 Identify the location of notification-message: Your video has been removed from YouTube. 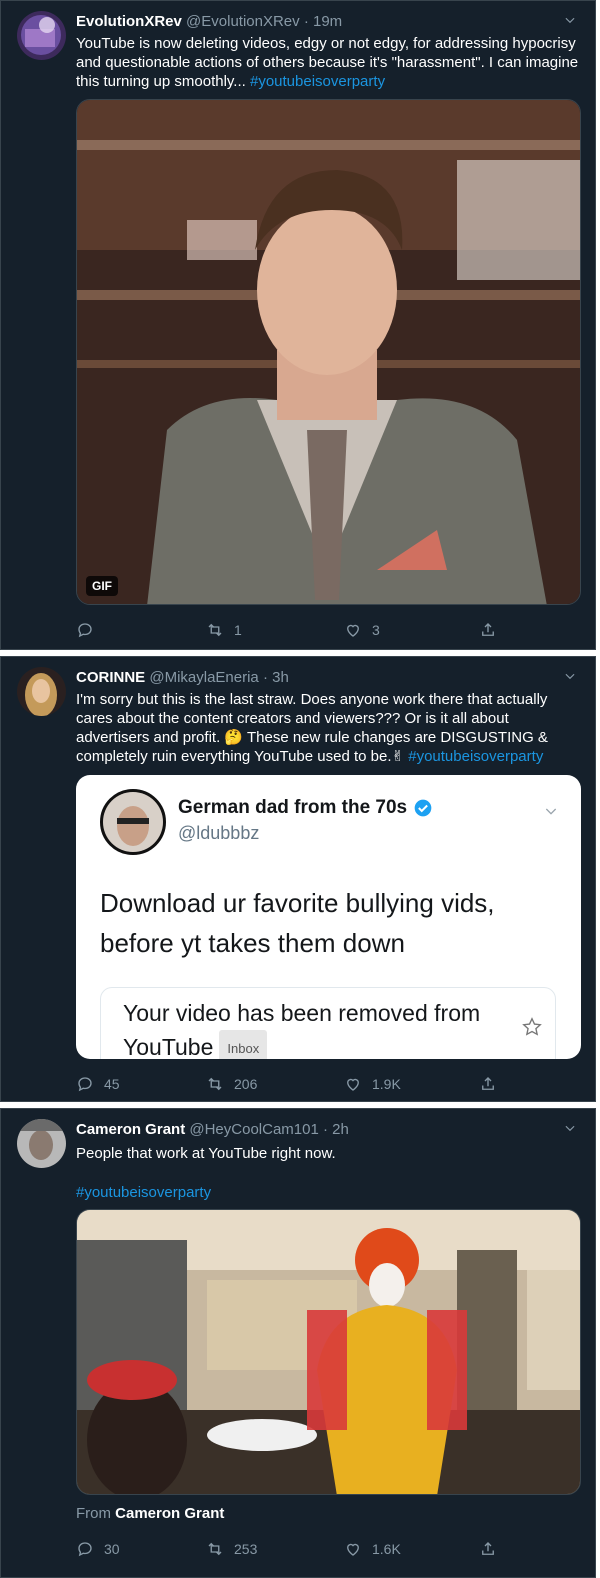
(302, 1029).